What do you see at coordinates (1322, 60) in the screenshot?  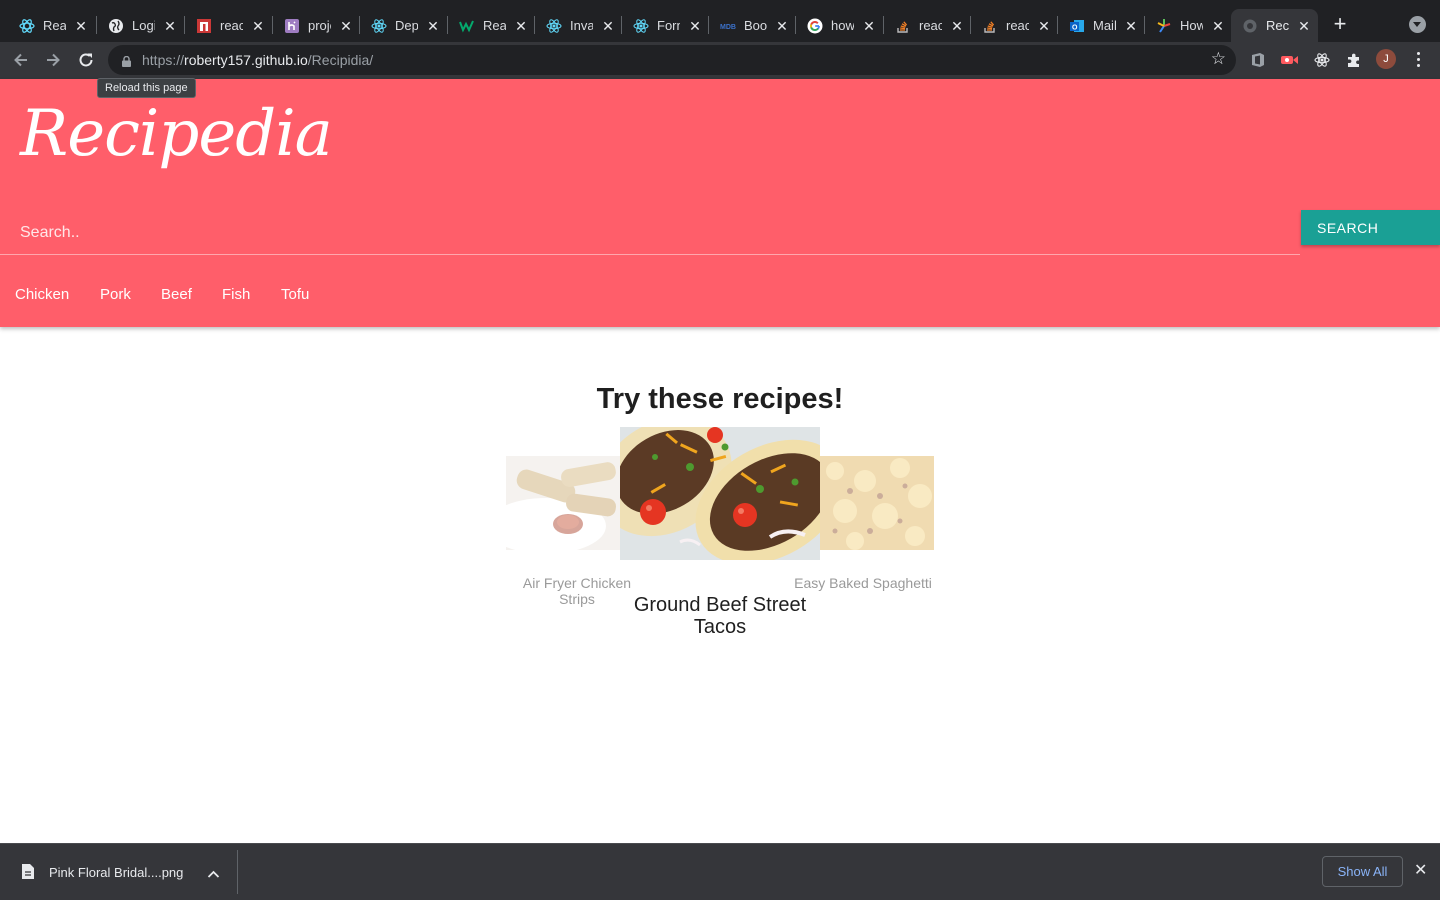 I see `react-devtools-icon` at bounding box center [1322, 60].